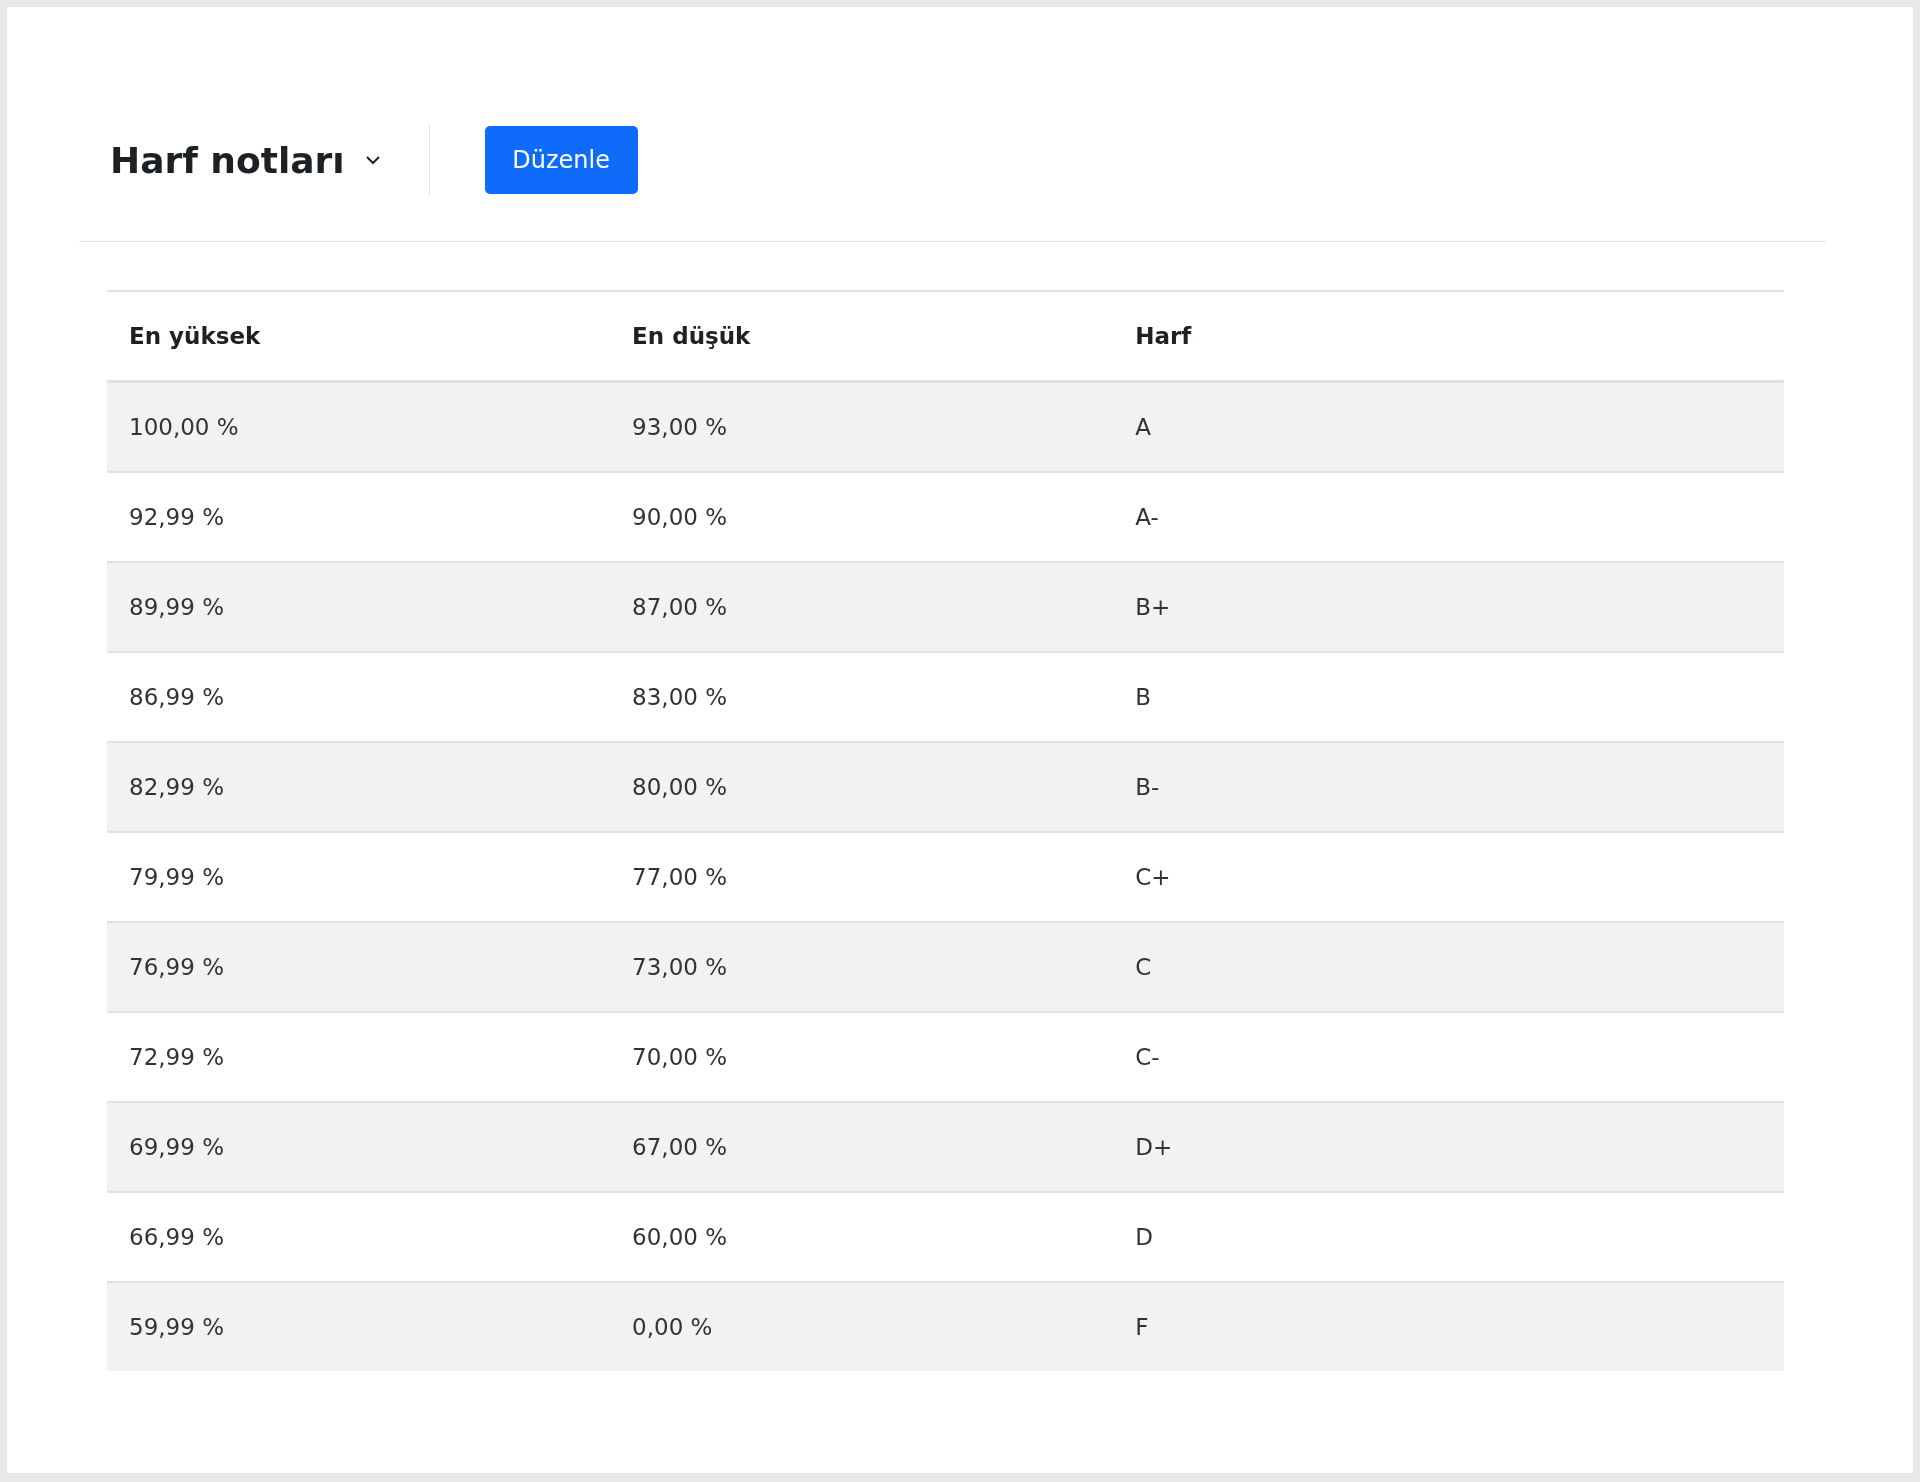  I want to click on table-cell: 76,99 %, so click(359, 967).